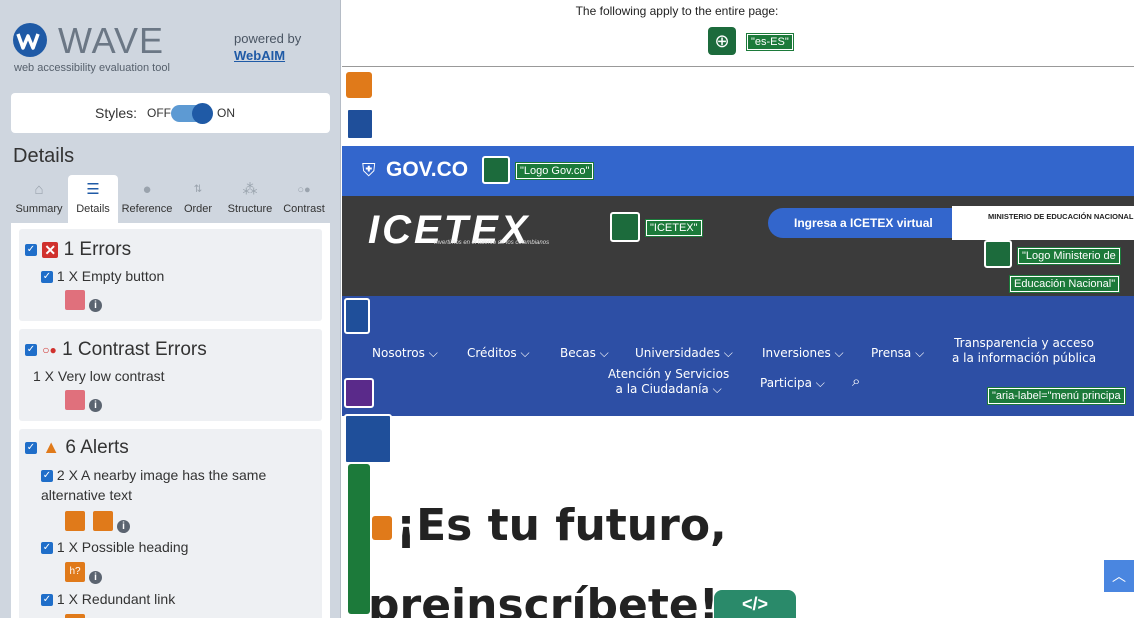 The width and height of the screenshot is (1134, 618). I want to click on wave-subtitle: web accessibility evaluation tool, so click(92, 68).